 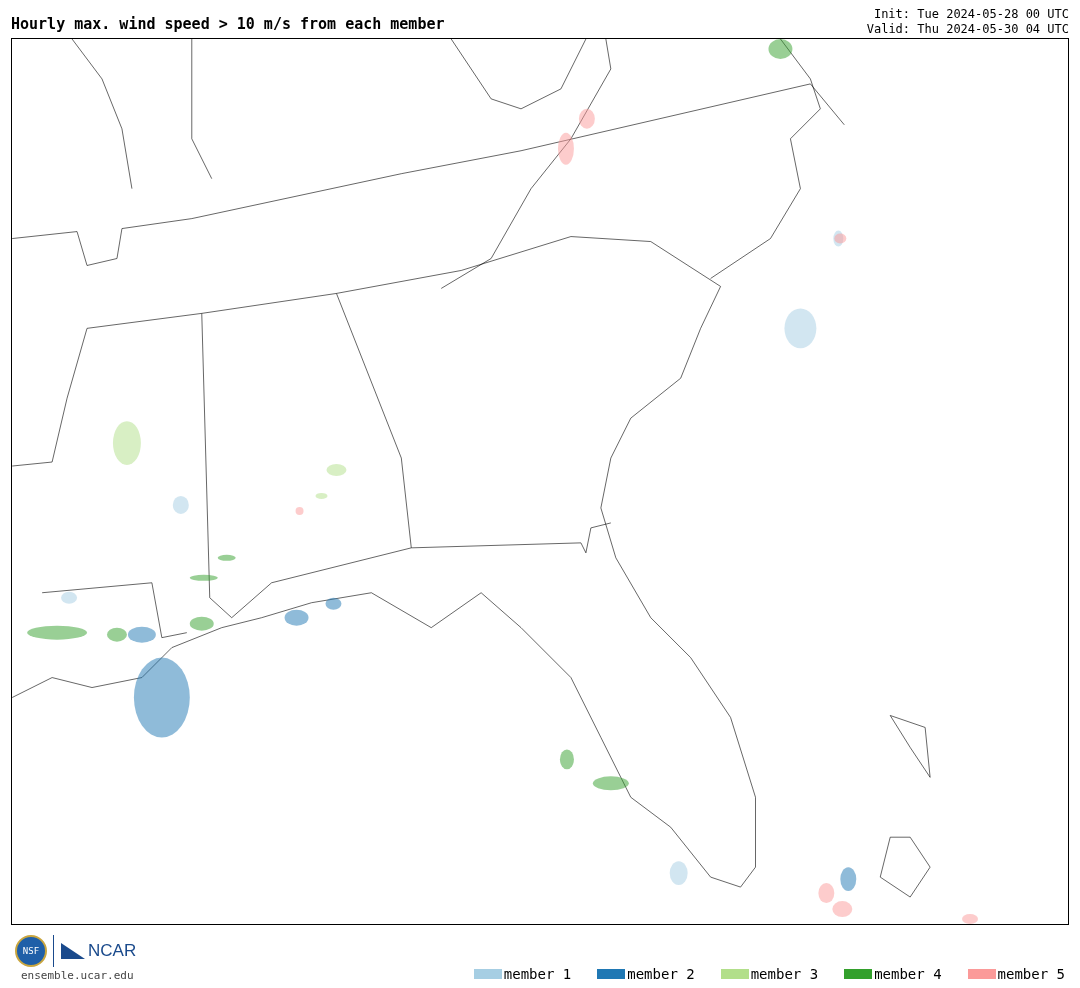 What do you see at coordinates (908, 974) in the screenshot?
I see `legend-label: member 4` at bounding box center [908, 974].